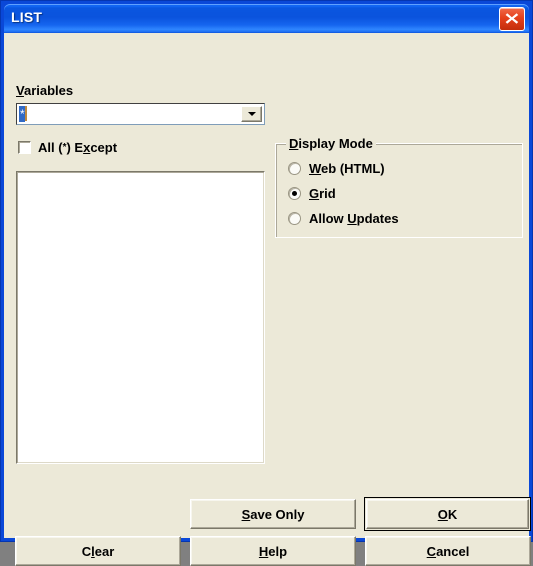 The height and width of the screenshot is (566, 533). Describe the element at coordinates (263, 551) in the screenshot. I see `help-accel: H` at that location.